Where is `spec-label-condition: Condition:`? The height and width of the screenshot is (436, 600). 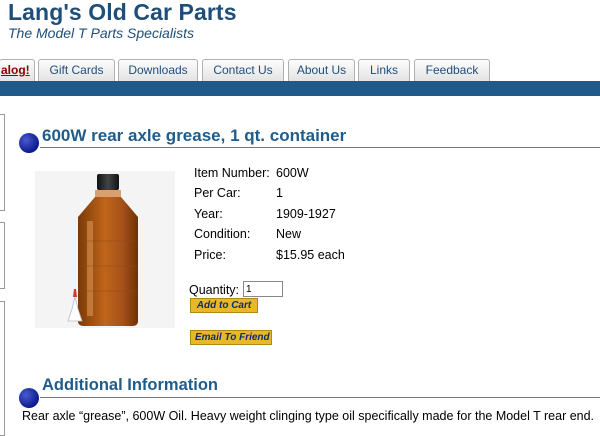
spec-label-condition: Condition: is located at coordinates (222, 234).